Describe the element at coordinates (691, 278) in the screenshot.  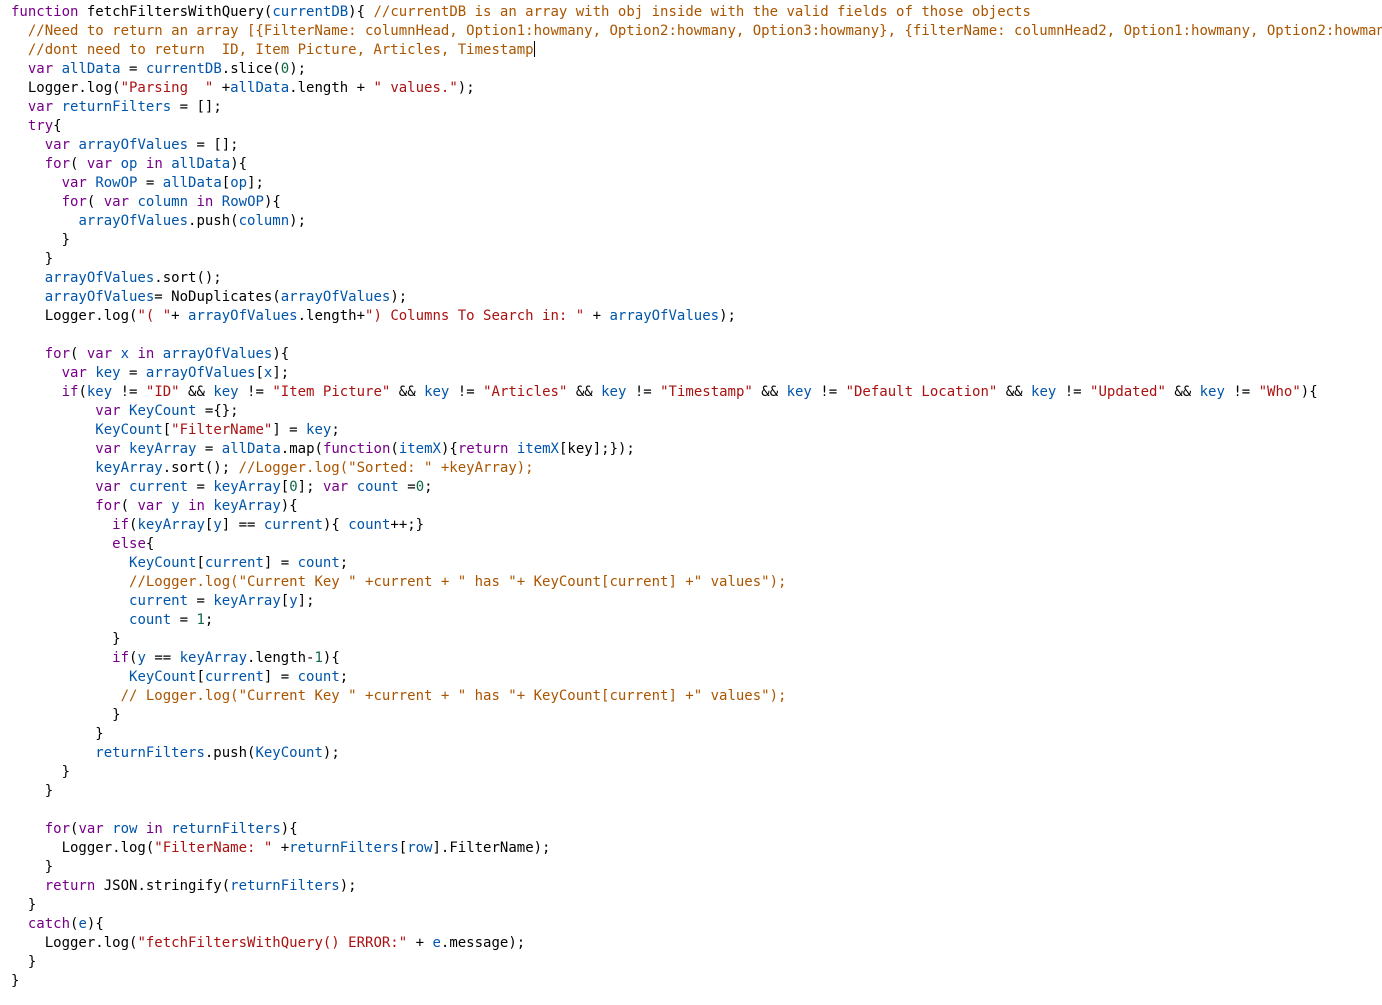
I see `code-line: arrayOfValues.sort();` at that location.